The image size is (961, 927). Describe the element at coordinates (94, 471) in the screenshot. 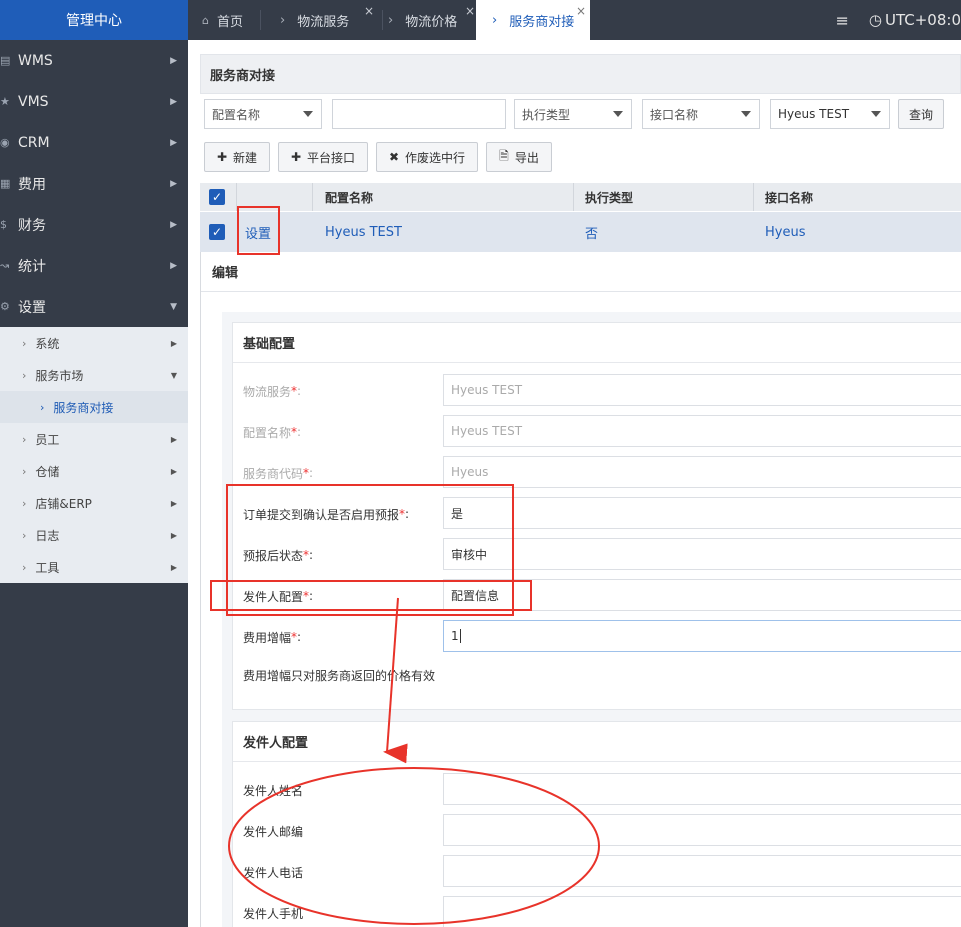

I see `sidebar-subitem-warehouse: › 仓储 ▶` at that location.